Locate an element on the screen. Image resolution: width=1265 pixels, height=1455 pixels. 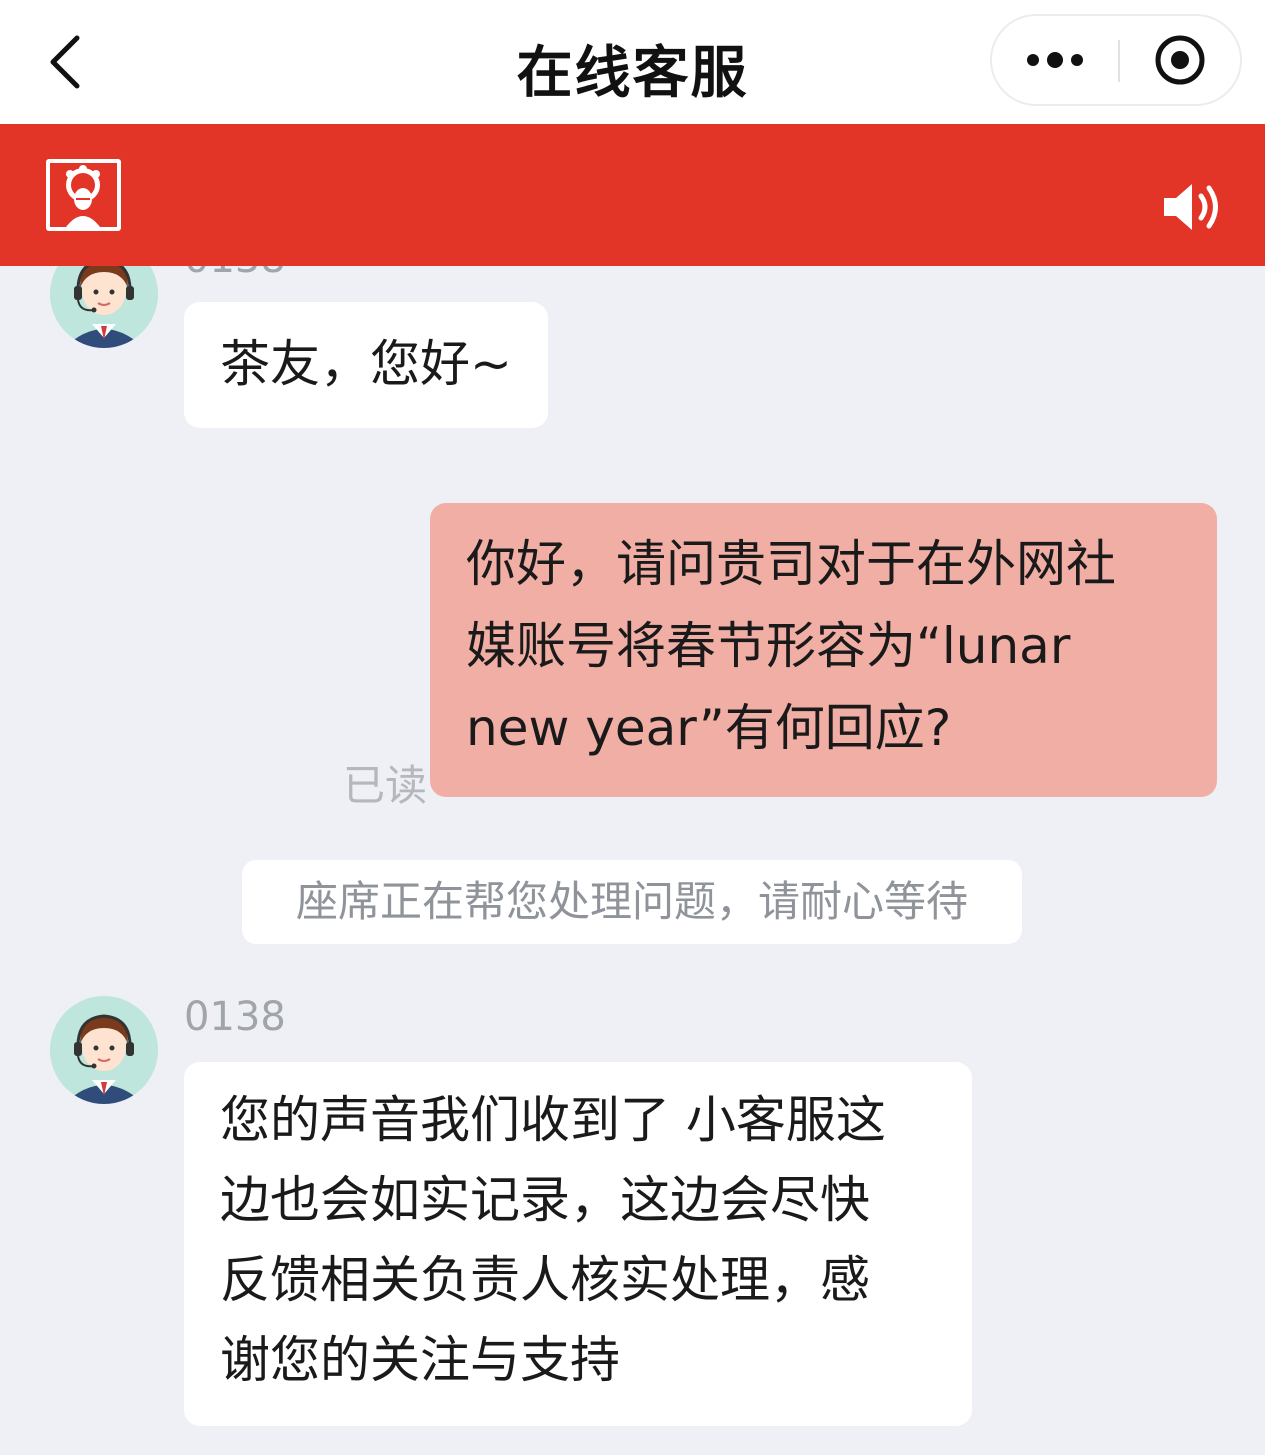
target-close-icon is located at coordinates (1180, 60).